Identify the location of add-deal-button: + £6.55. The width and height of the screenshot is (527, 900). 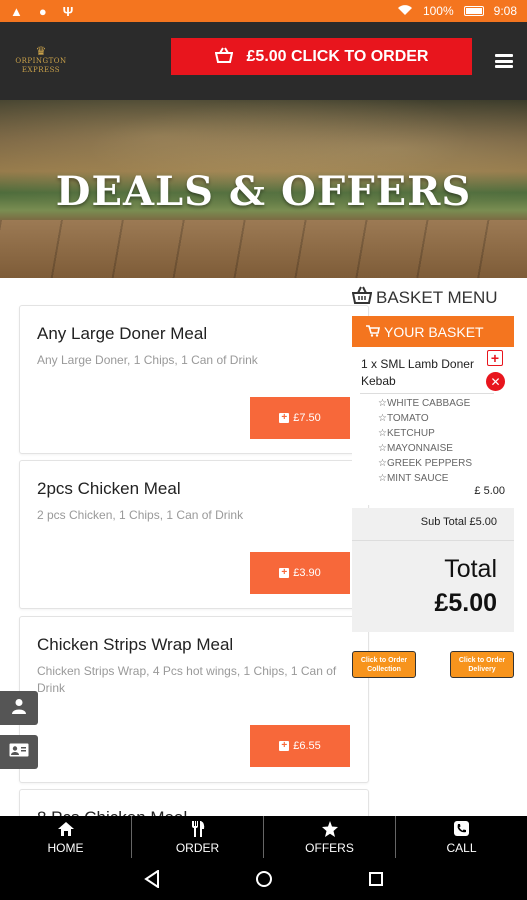
(300, 746).